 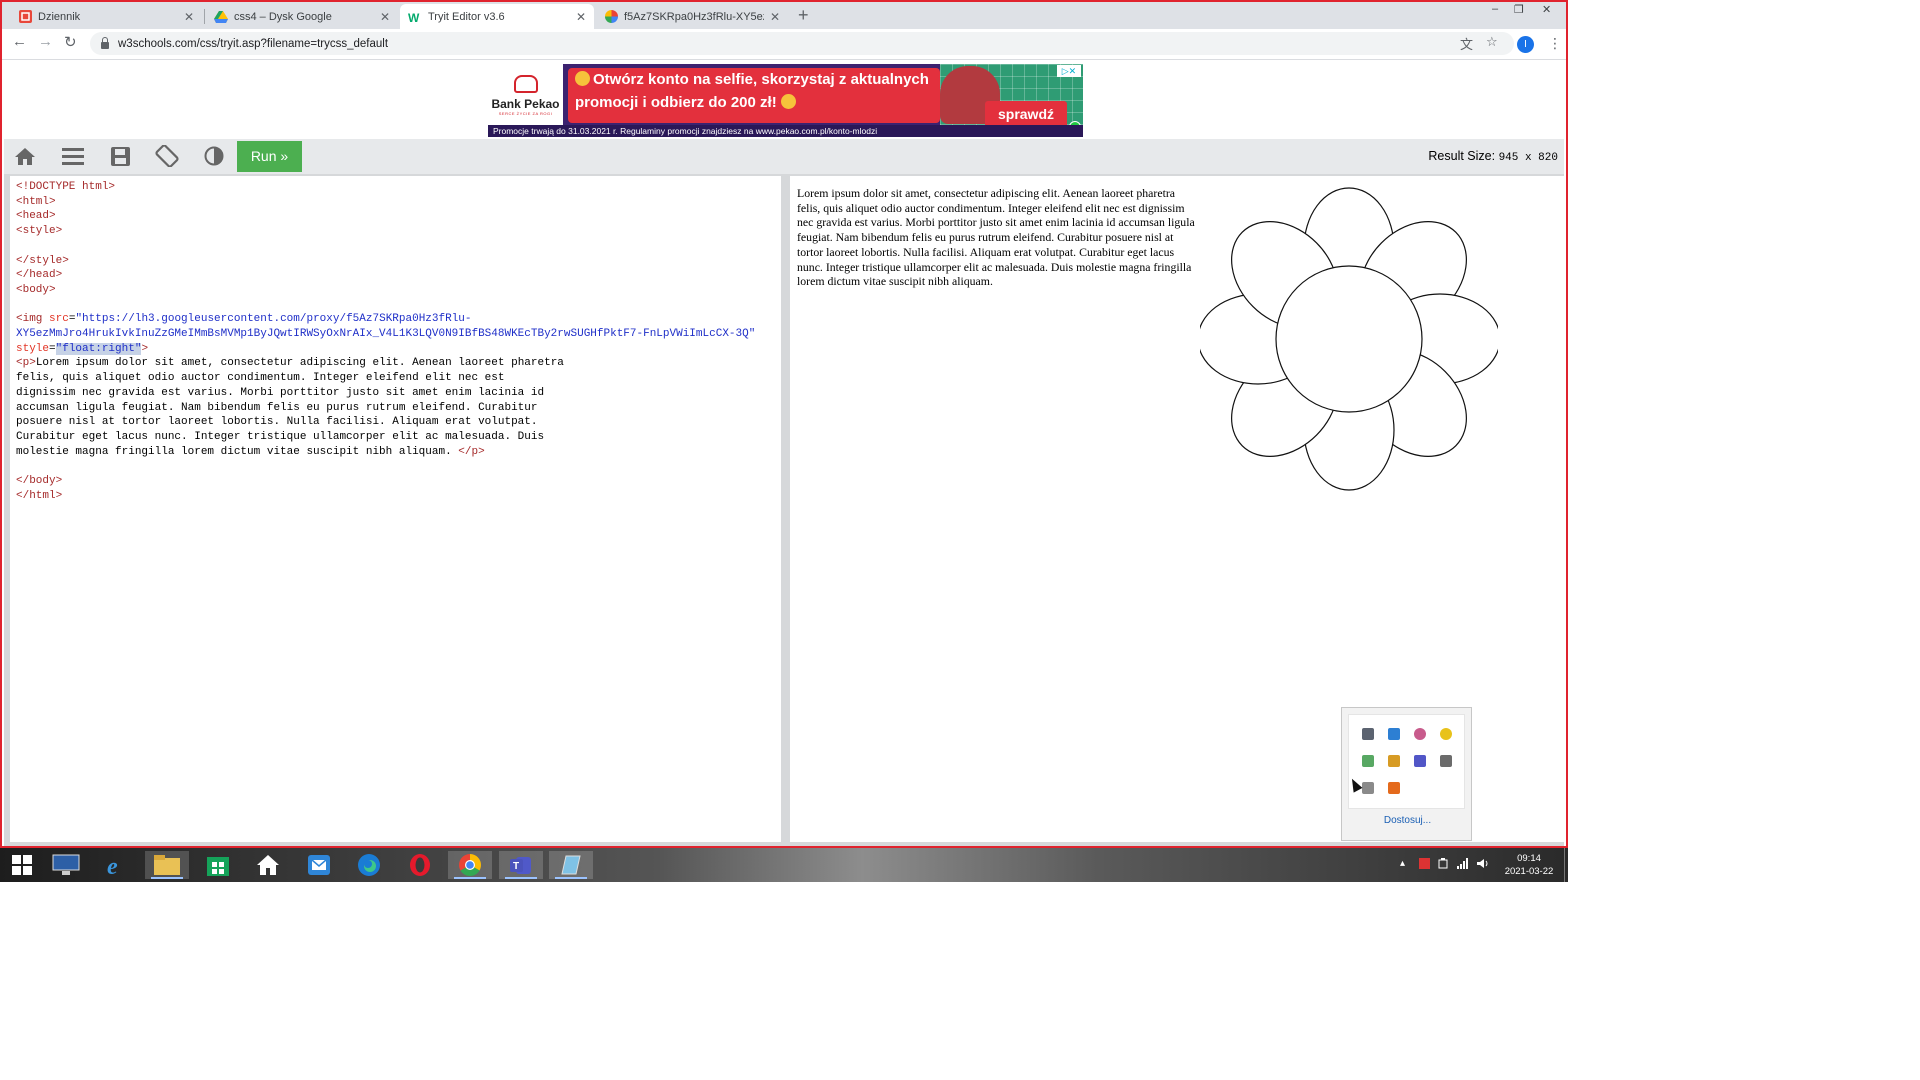 What do you see at coordinates (1546, 9) in the screenshot?
I see `window-close-icon: ✕` at bounding box center [1546, 9].